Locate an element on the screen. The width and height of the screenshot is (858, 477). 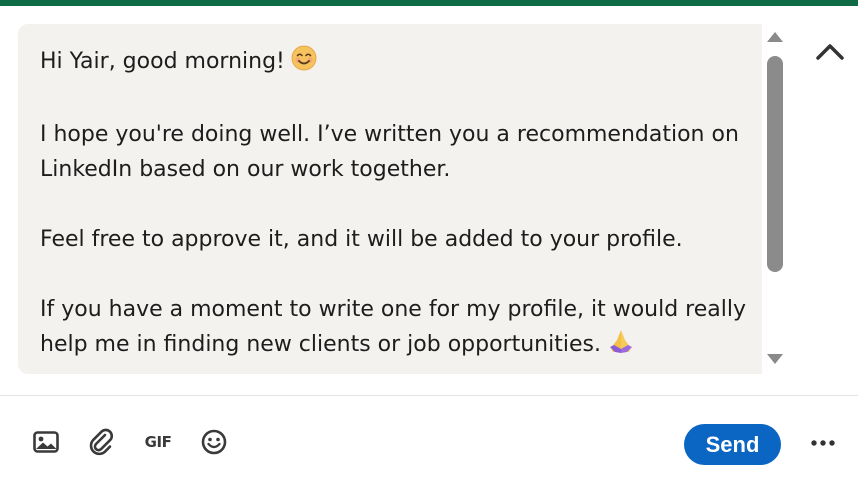
message-scrollbar is located at coordinates (775, 199).